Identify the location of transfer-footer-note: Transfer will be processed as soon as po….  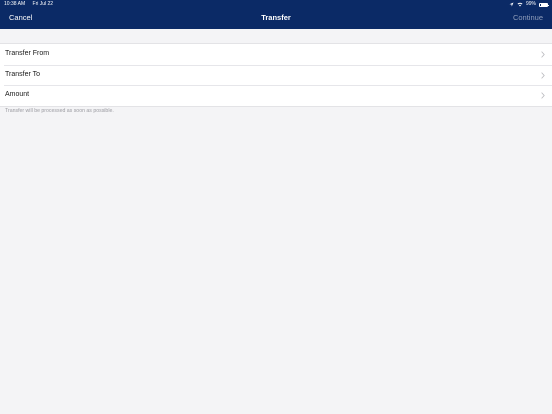
(59, 111).